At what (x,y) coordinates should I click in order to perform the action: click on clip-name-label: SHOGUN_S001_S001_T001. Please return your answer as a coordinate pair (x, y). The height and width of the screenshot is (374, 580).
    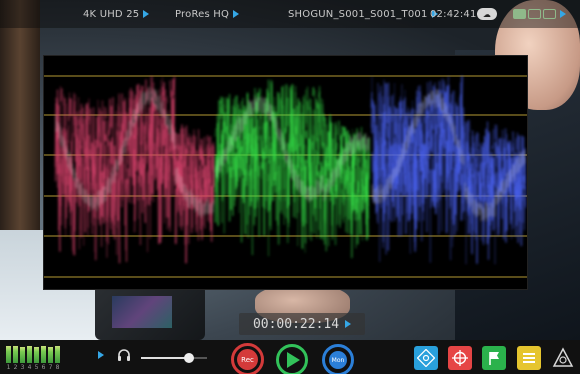
    Looking at the image, I should click on (358, 14).